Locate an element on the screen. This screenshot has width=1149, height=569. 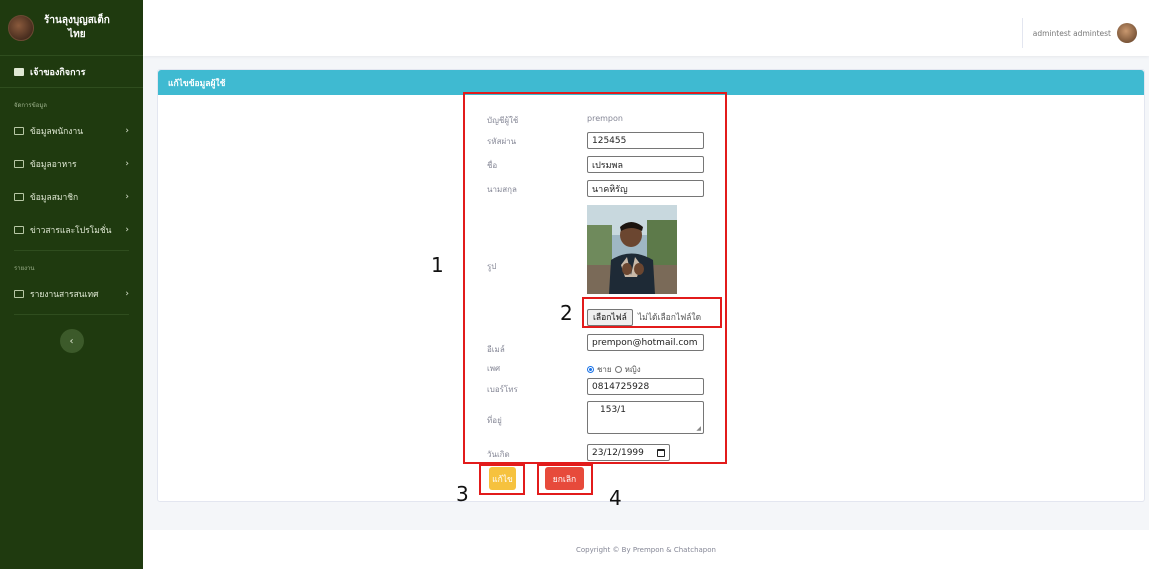
brand-title: ร้านลุงบุญสเต็ก ไทย is located at coordinates (77, 27).